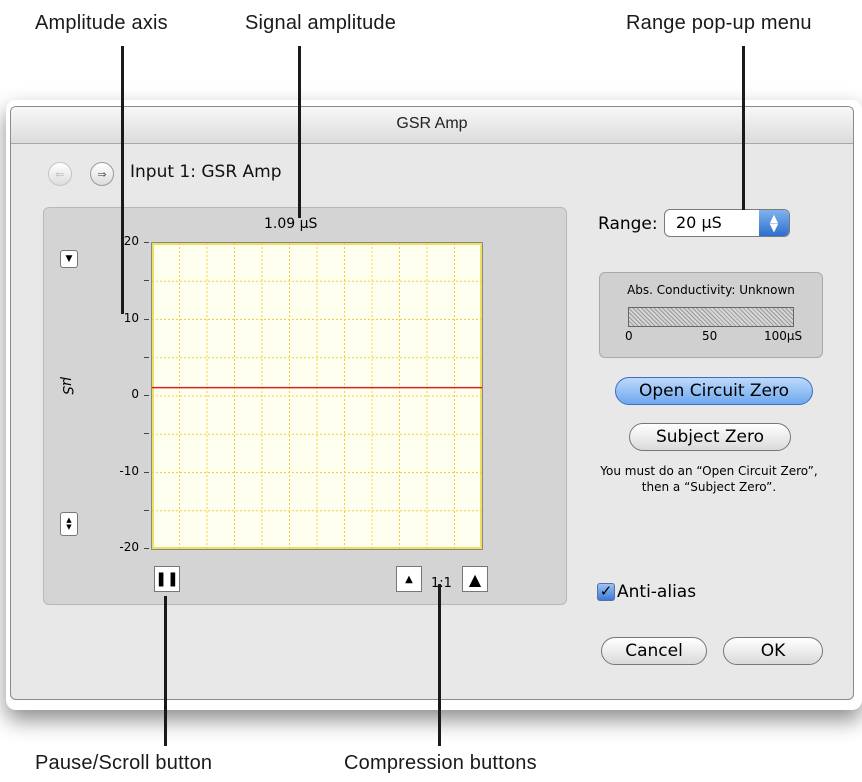 The height and width of the screenshot is (782, 862). I want to click on conductivity-meter, so click(711, 317).